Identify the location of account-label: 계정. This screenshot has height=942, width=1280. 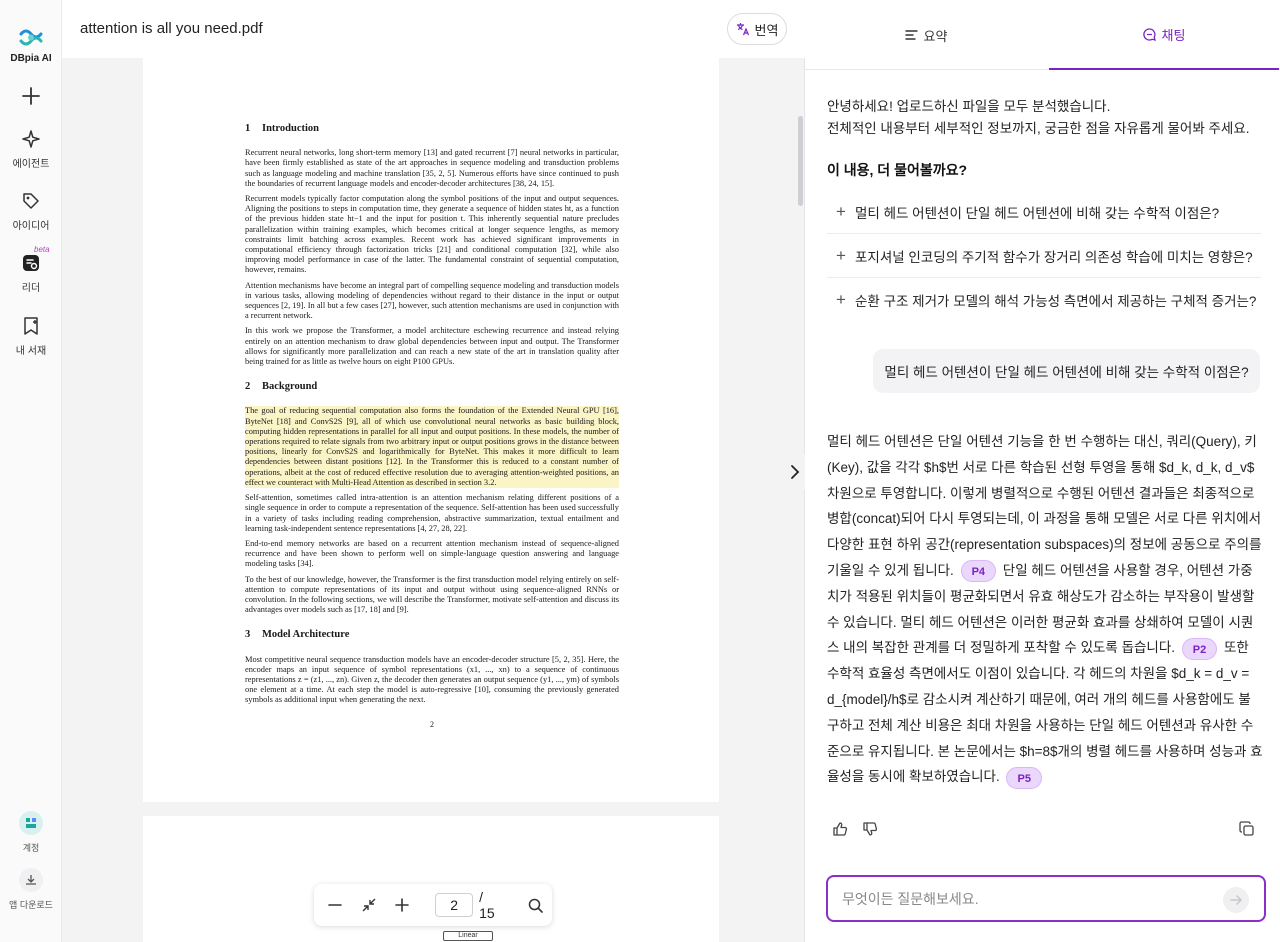
(31, 848).